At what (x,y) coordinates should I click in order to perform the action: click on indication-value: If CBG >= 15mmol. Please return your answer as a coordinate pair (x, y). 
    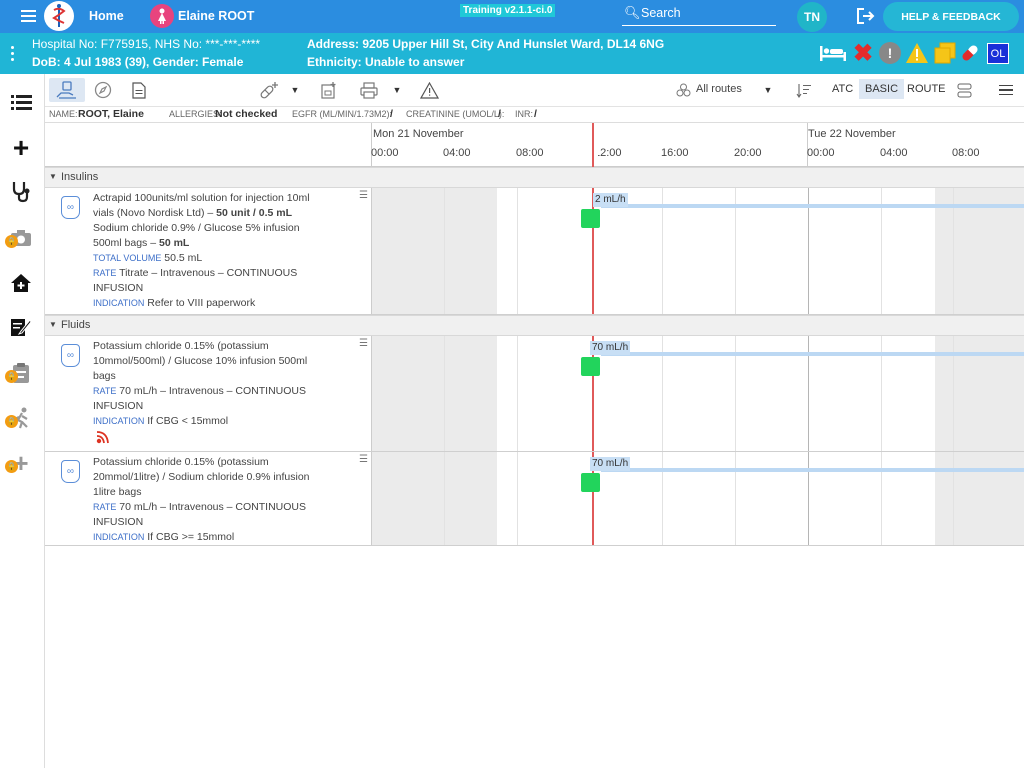
    Looking at the image, I should click on (191, 537).